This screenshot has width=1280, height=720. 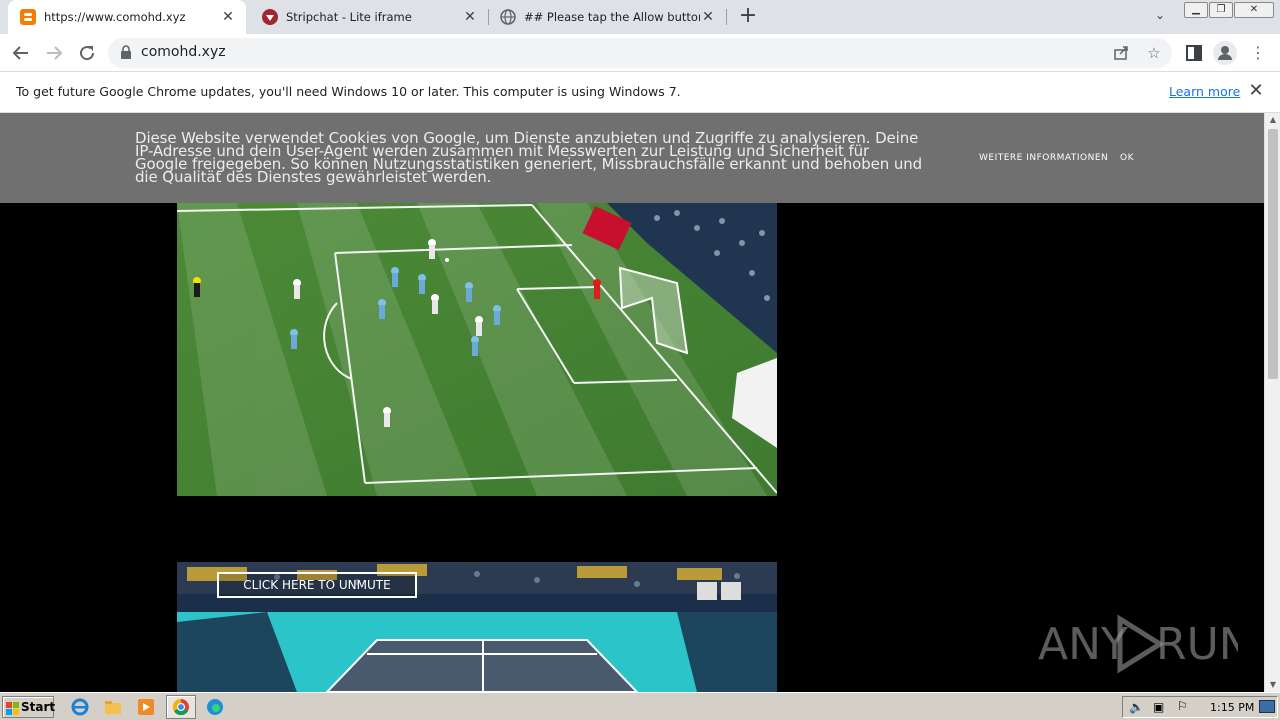 I want to click on address-bar: comohd.xyz ☆, so click(x=640, y=53).